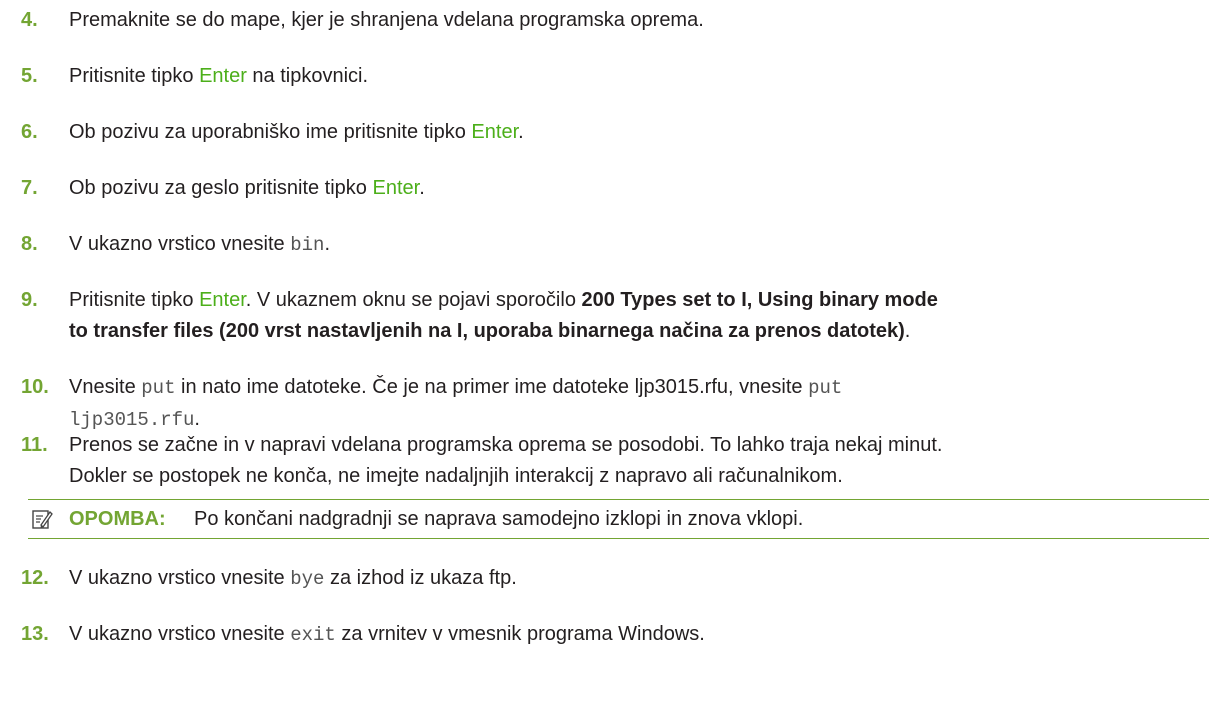 Image resolution: width=1223 pixels, height=702 pixels. Describe the element at coordinates (29, 300) in the screenshot. I see `step-number: 9.` at that location.